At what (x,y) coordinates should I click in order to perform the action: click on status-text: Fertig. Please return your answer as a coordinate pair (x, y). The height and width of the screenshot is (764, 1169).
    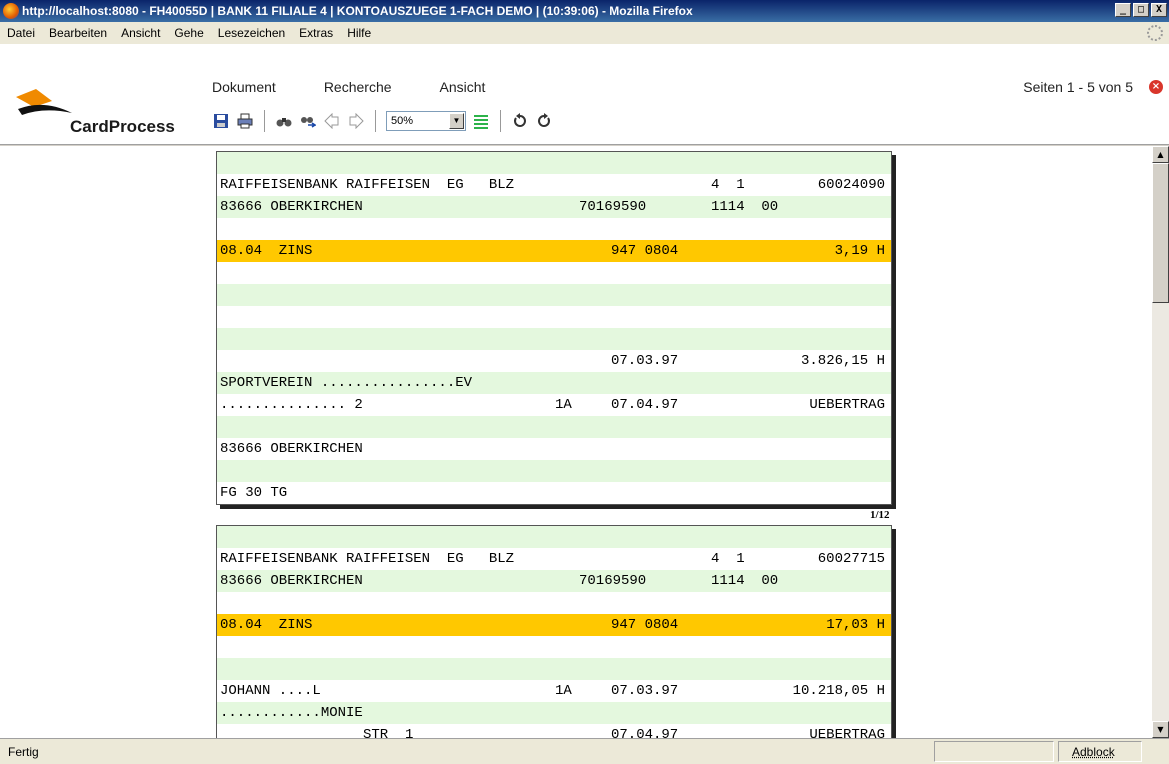
    Looking at the image, I should click on (23, 752).